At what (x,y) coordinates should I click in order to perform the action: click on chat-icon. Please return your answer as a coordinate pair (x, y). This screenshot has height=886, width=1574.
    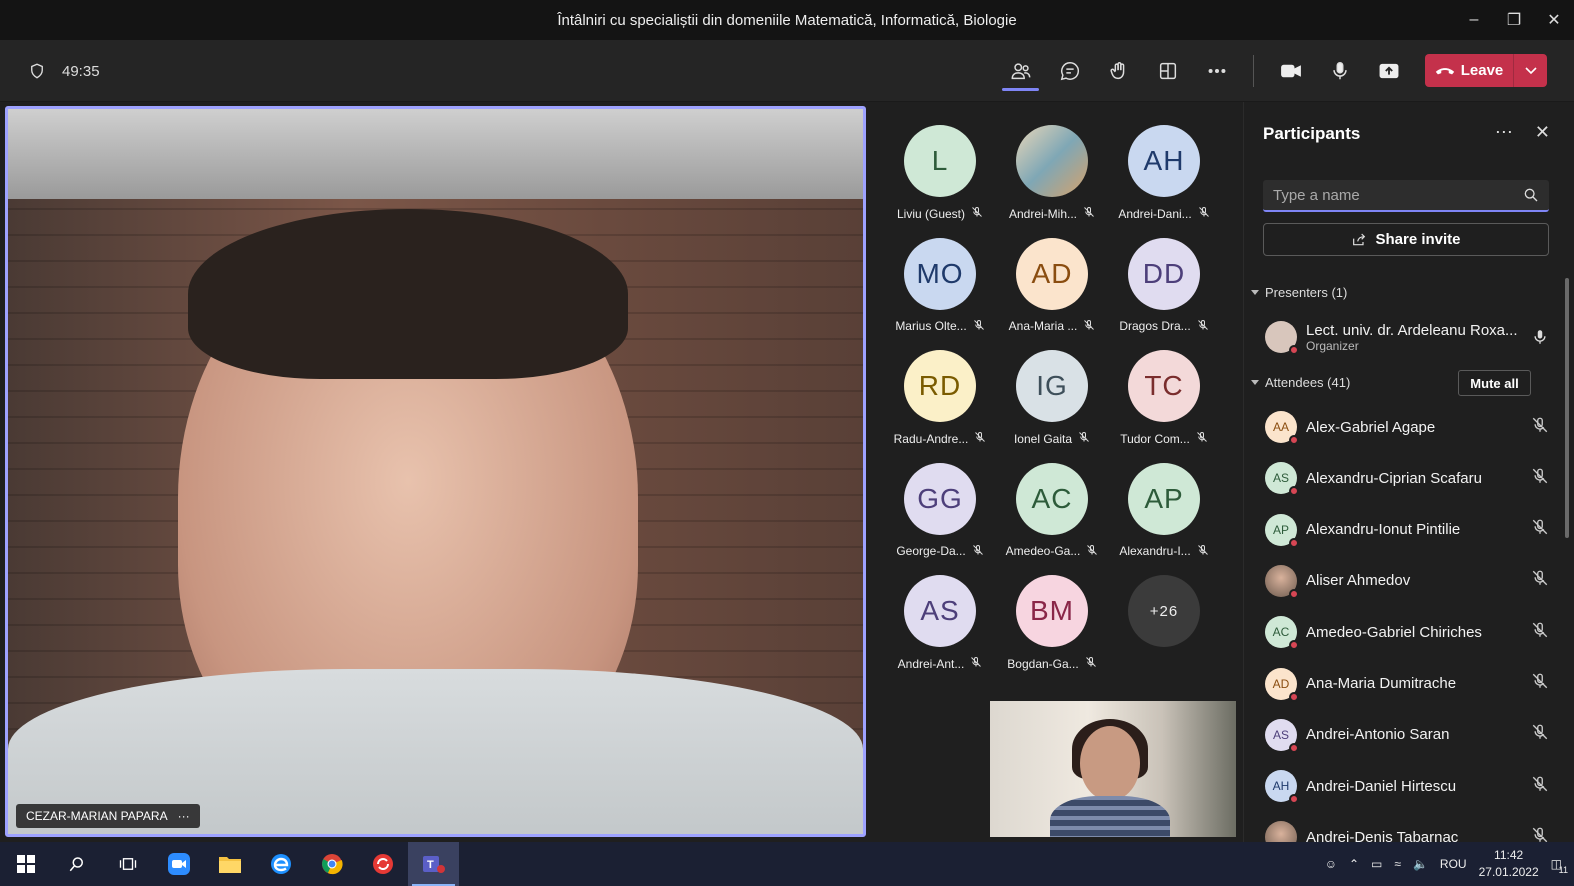
    Looking at the image, I should click on (1069, 71).